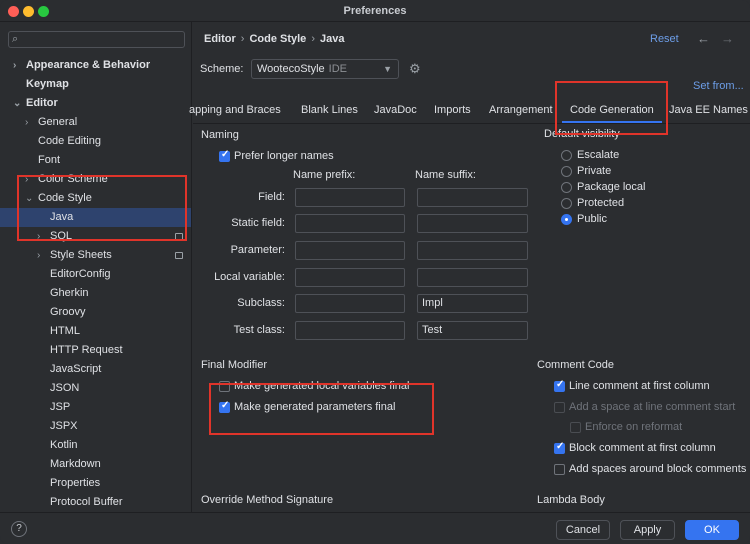  What do you see at coordinates (69, 141) in the screenshot?
I see `sidebar-item-label: Code Editing` at bounding box center [69, 141].